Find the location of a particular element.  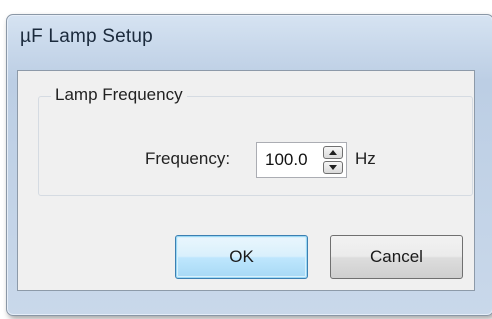

triangle-down-icon is located at coordinates (333, 167).